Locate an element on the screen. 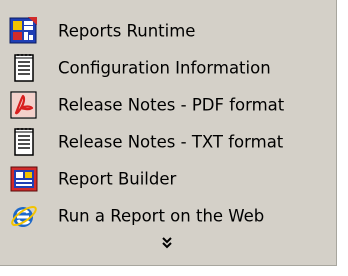 The image size is (348, 276). menu-item-label: Release Notes - PDF format is located at coordinates (171, 104).